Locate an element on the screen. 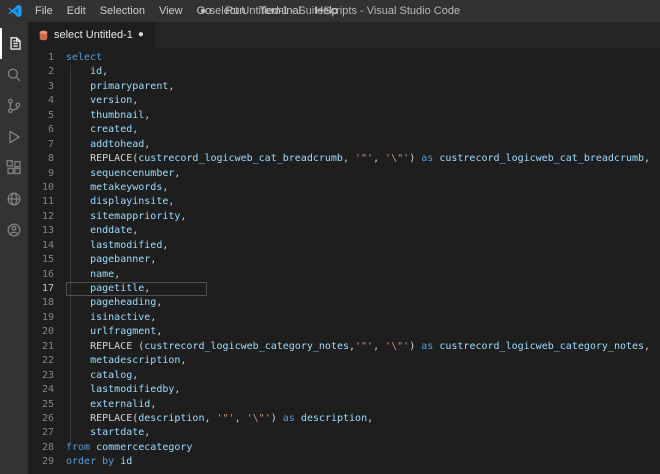 The image size is (660, 474). line-number: 11 is located at coordinates (47, 202).